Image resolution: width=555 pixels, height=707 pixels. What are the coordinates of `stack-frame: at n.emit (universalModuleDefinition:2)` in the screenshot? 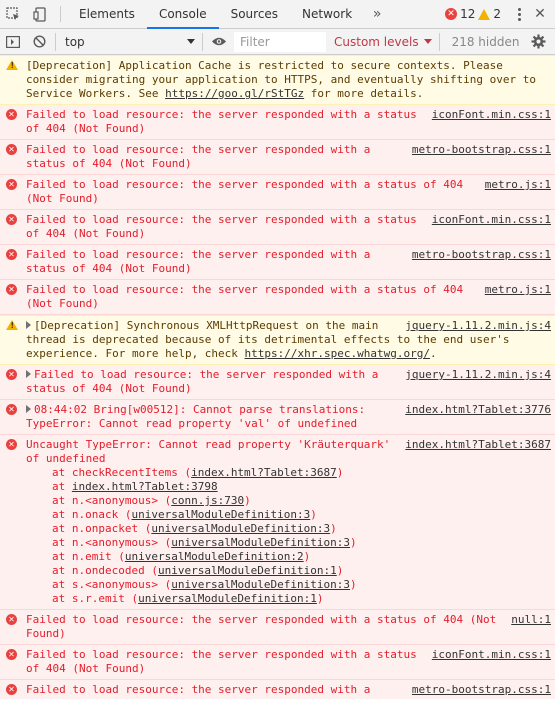 It's located at (288, 557).